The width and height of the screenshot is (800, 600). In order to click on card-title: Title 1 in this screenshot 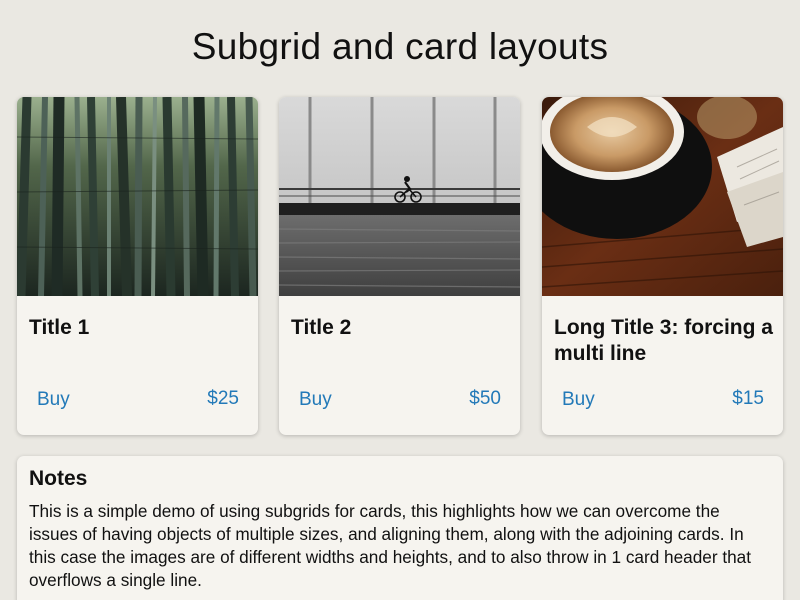, I will do `click(59, 327)`.